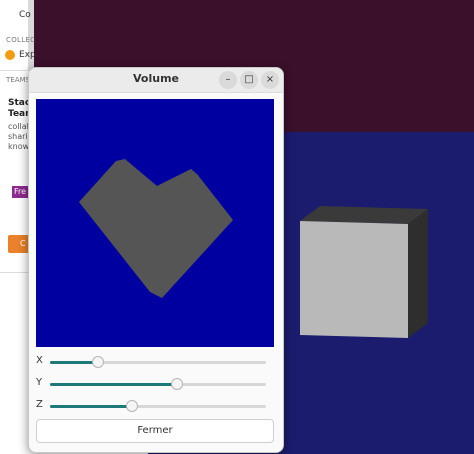  I want to click on slider-z-track, so click(158, 406).